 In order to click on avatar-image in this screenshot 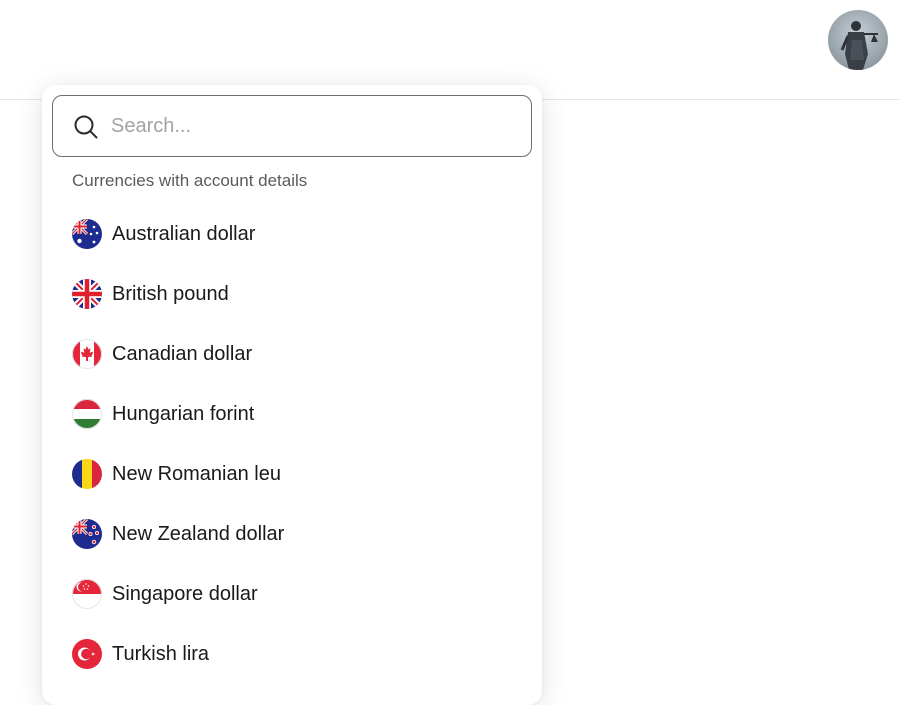, I will do `click(858, 40)`.